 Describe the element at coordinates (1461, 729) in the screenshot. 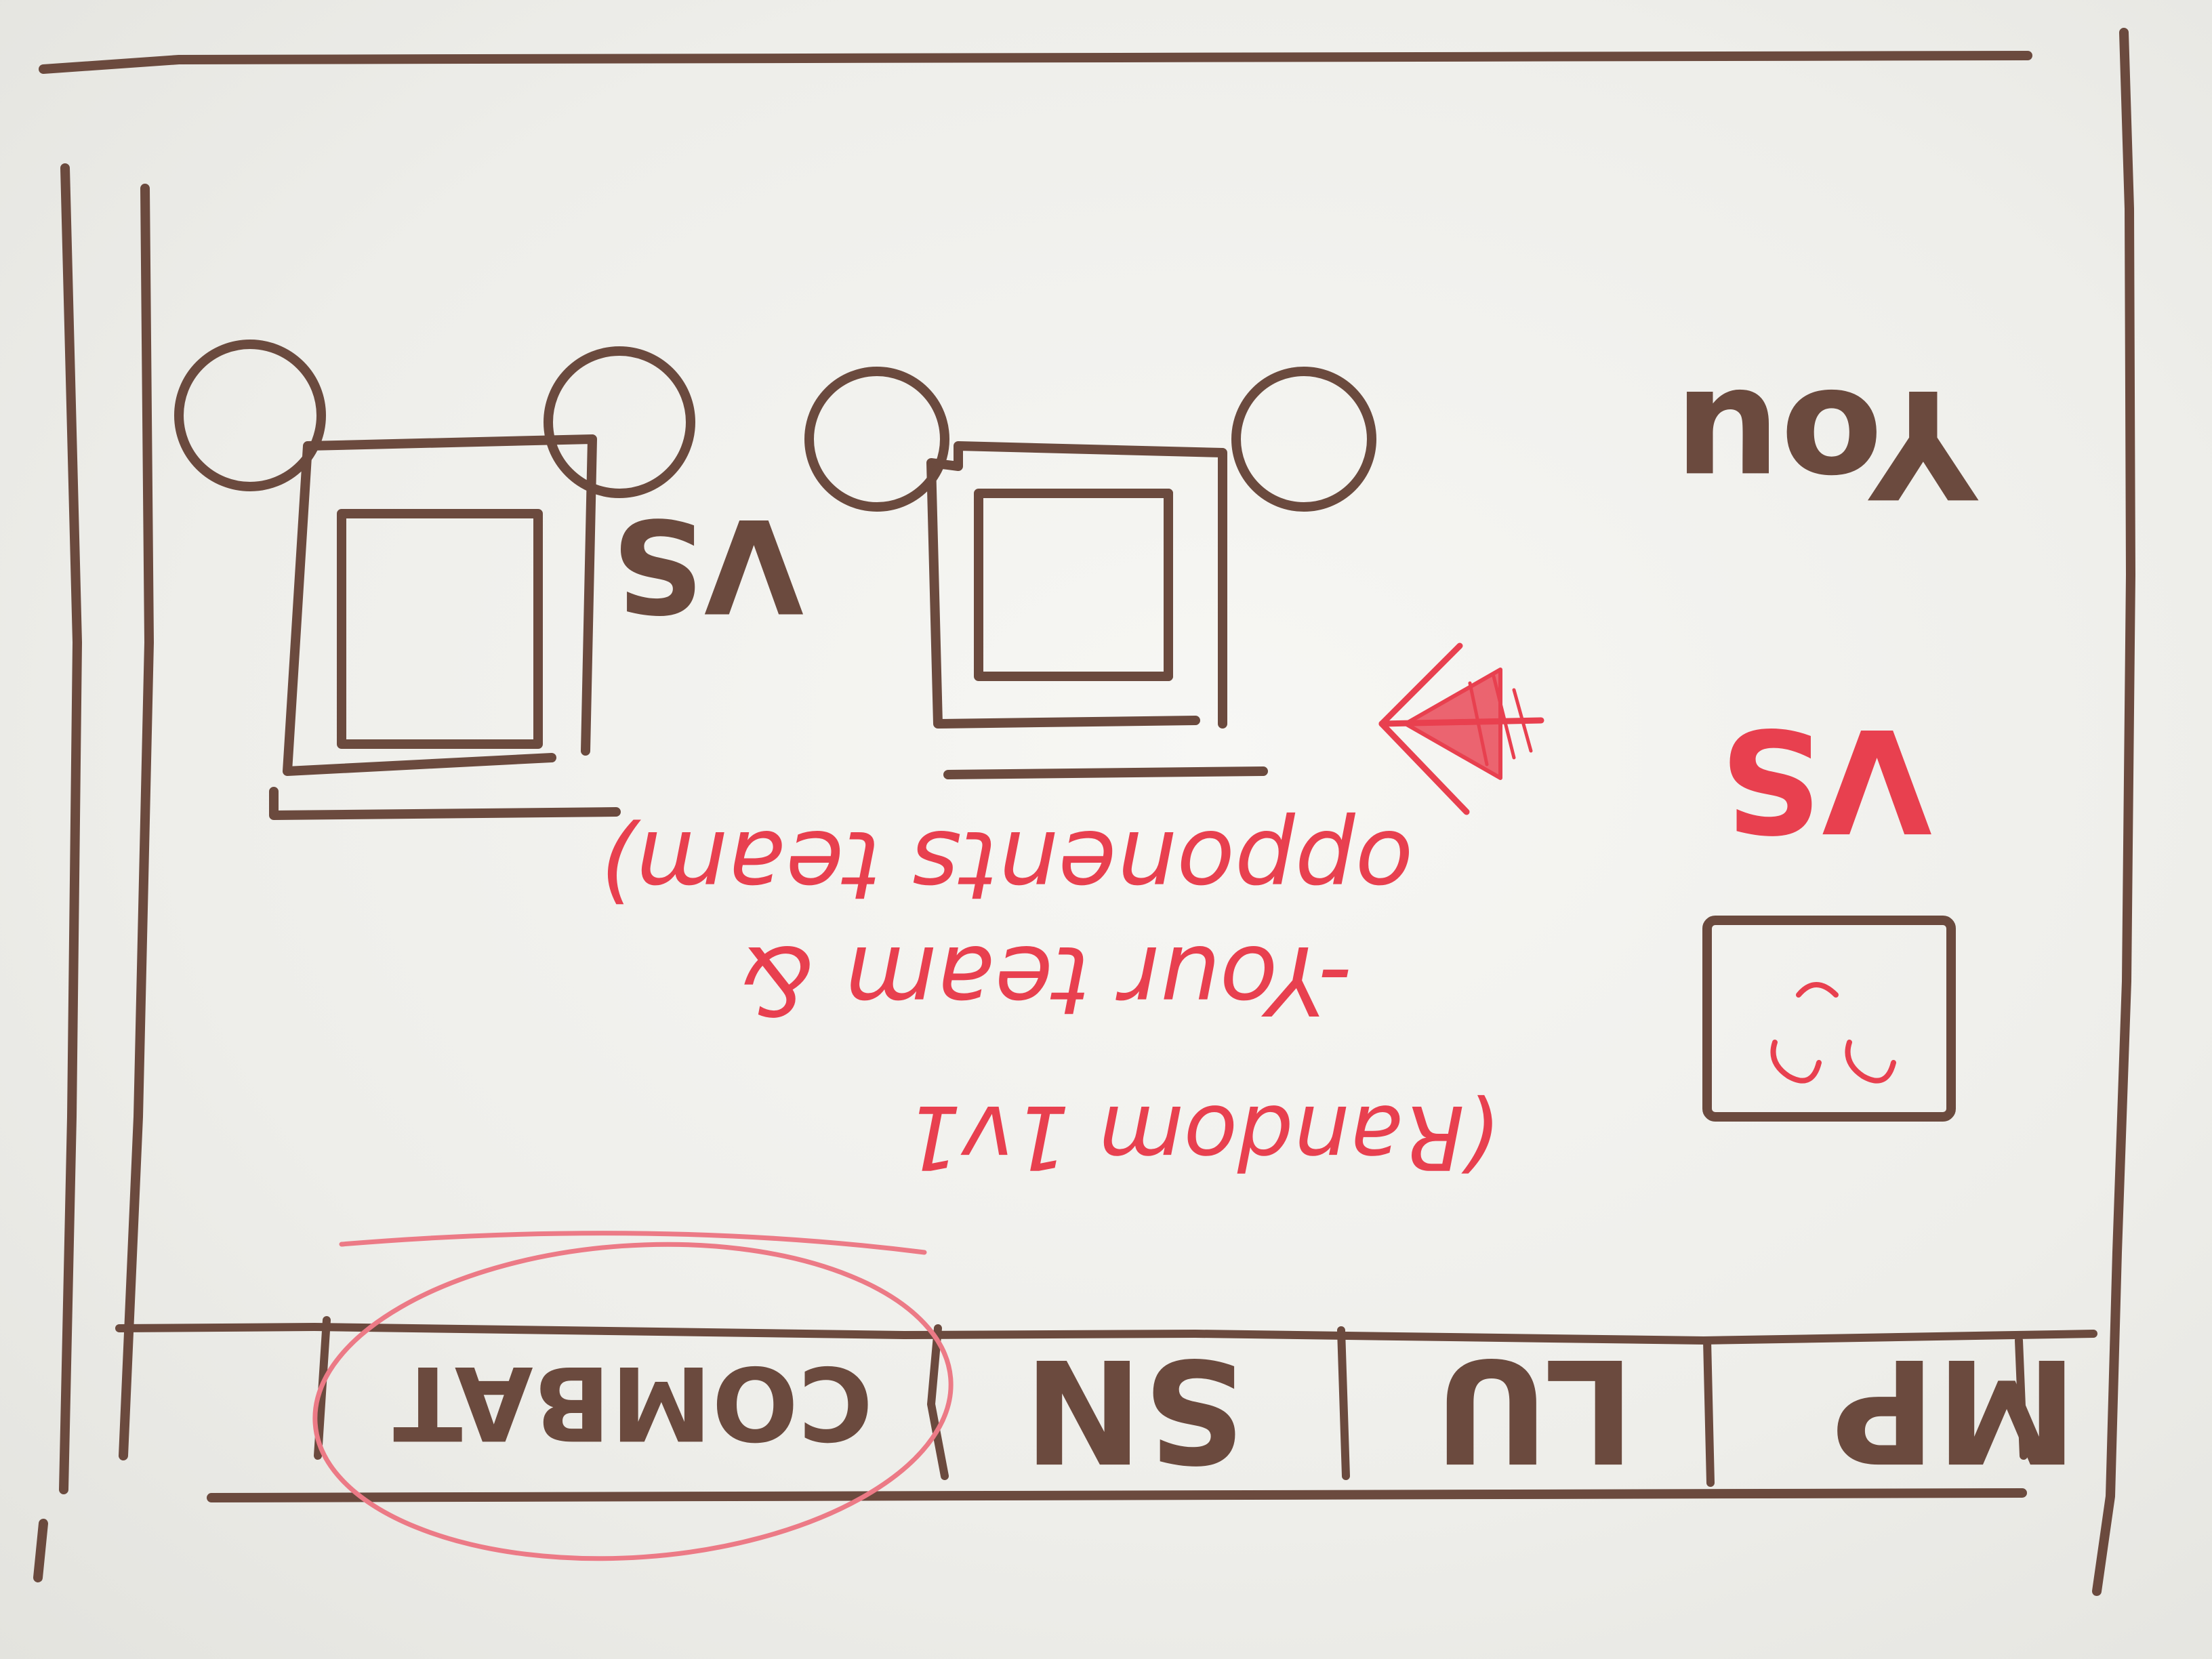

I see `arrow-icon` at that location.